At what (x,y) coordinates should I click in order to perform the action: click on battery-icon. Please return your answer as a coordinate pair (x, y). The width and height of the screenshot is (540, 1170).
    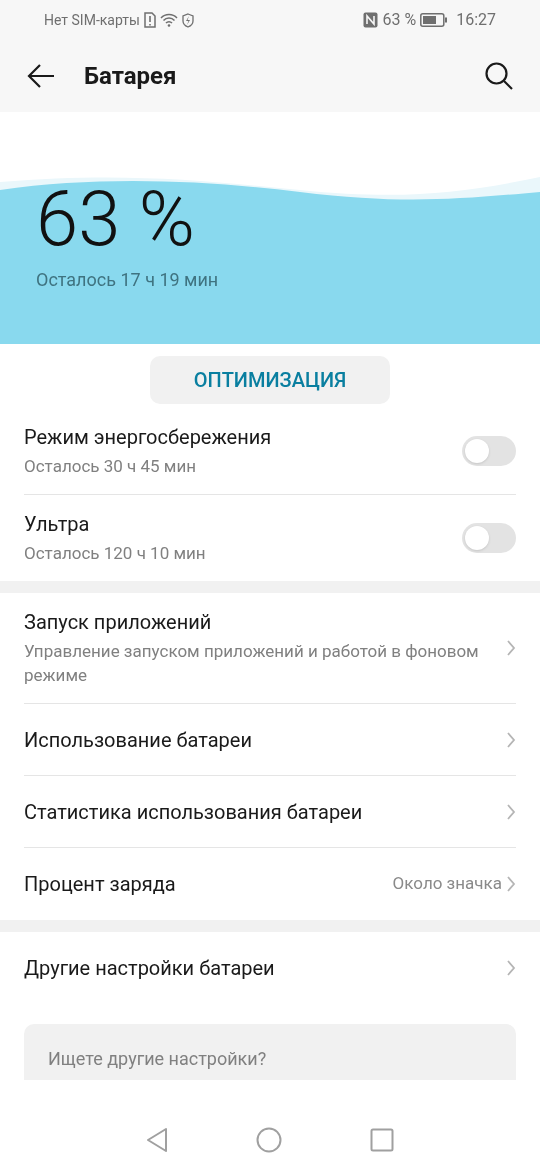
    Looking at the image, I should click on (434, 20).